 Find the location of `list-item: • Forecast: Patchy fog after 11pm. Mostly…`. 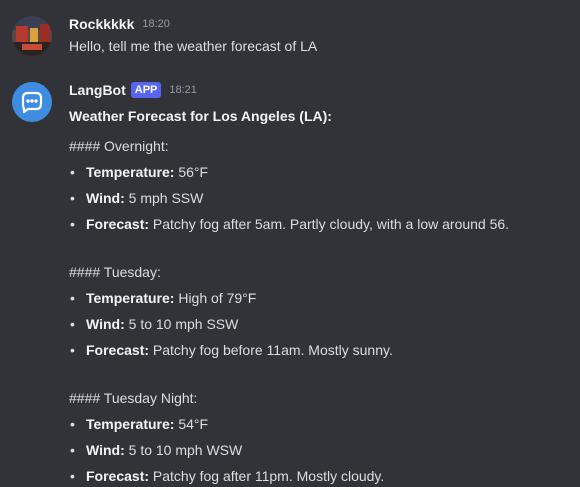

list-item: • Forecast: Patchy fog after 11pm. Mostly… is located at coordinates (227, 476).